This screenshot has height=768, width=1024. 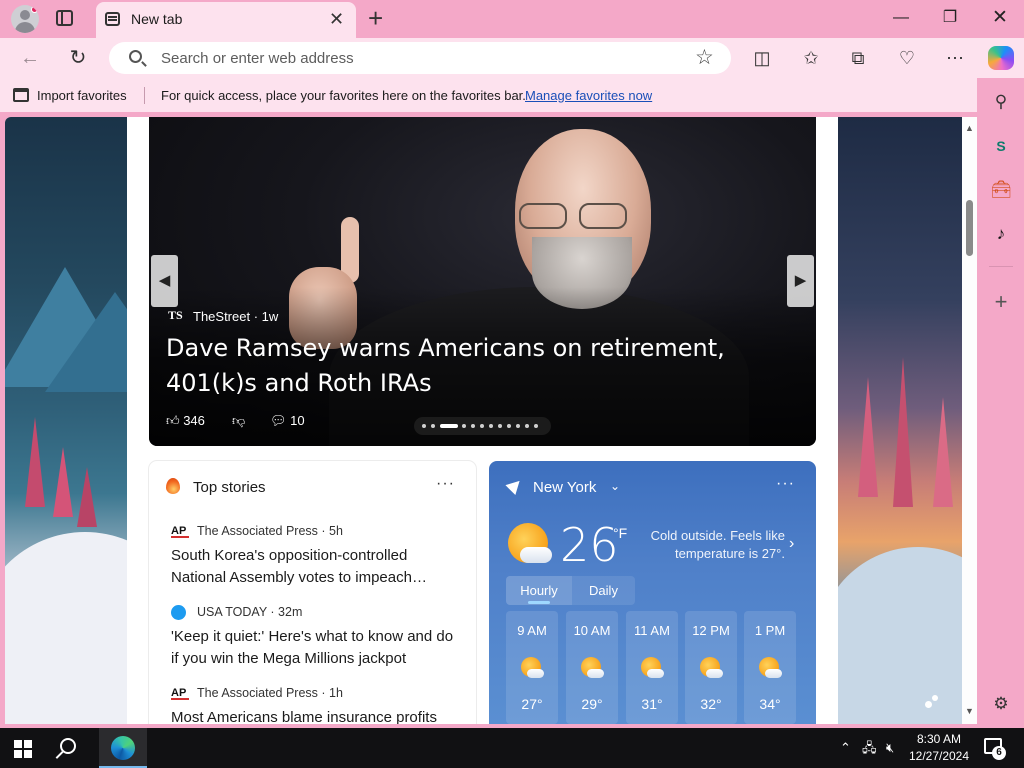 I want to click on collections-icon: ⧉, so click(x=858, y=58).